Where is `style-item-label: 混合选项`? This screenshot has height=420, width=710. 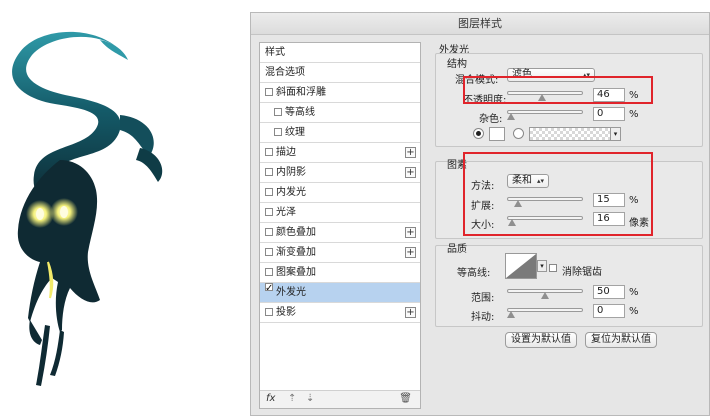 style-item-label: 混合选项 is located at coordinates (285, 72).